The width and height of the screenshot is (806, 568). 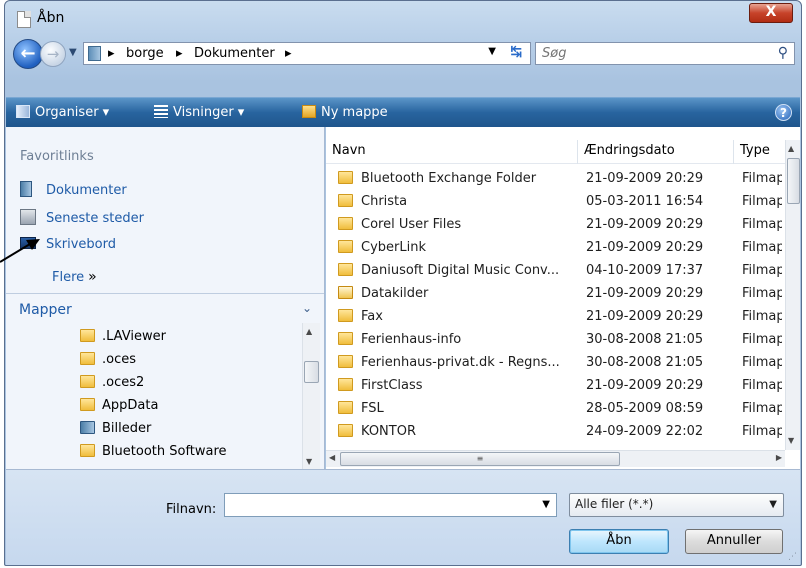 What do you see at coordinates (556, 410) in the screenshot?
I see `file-row: FSL28-05-2009 08:59Filmappe` at bounding box center [556, 410].